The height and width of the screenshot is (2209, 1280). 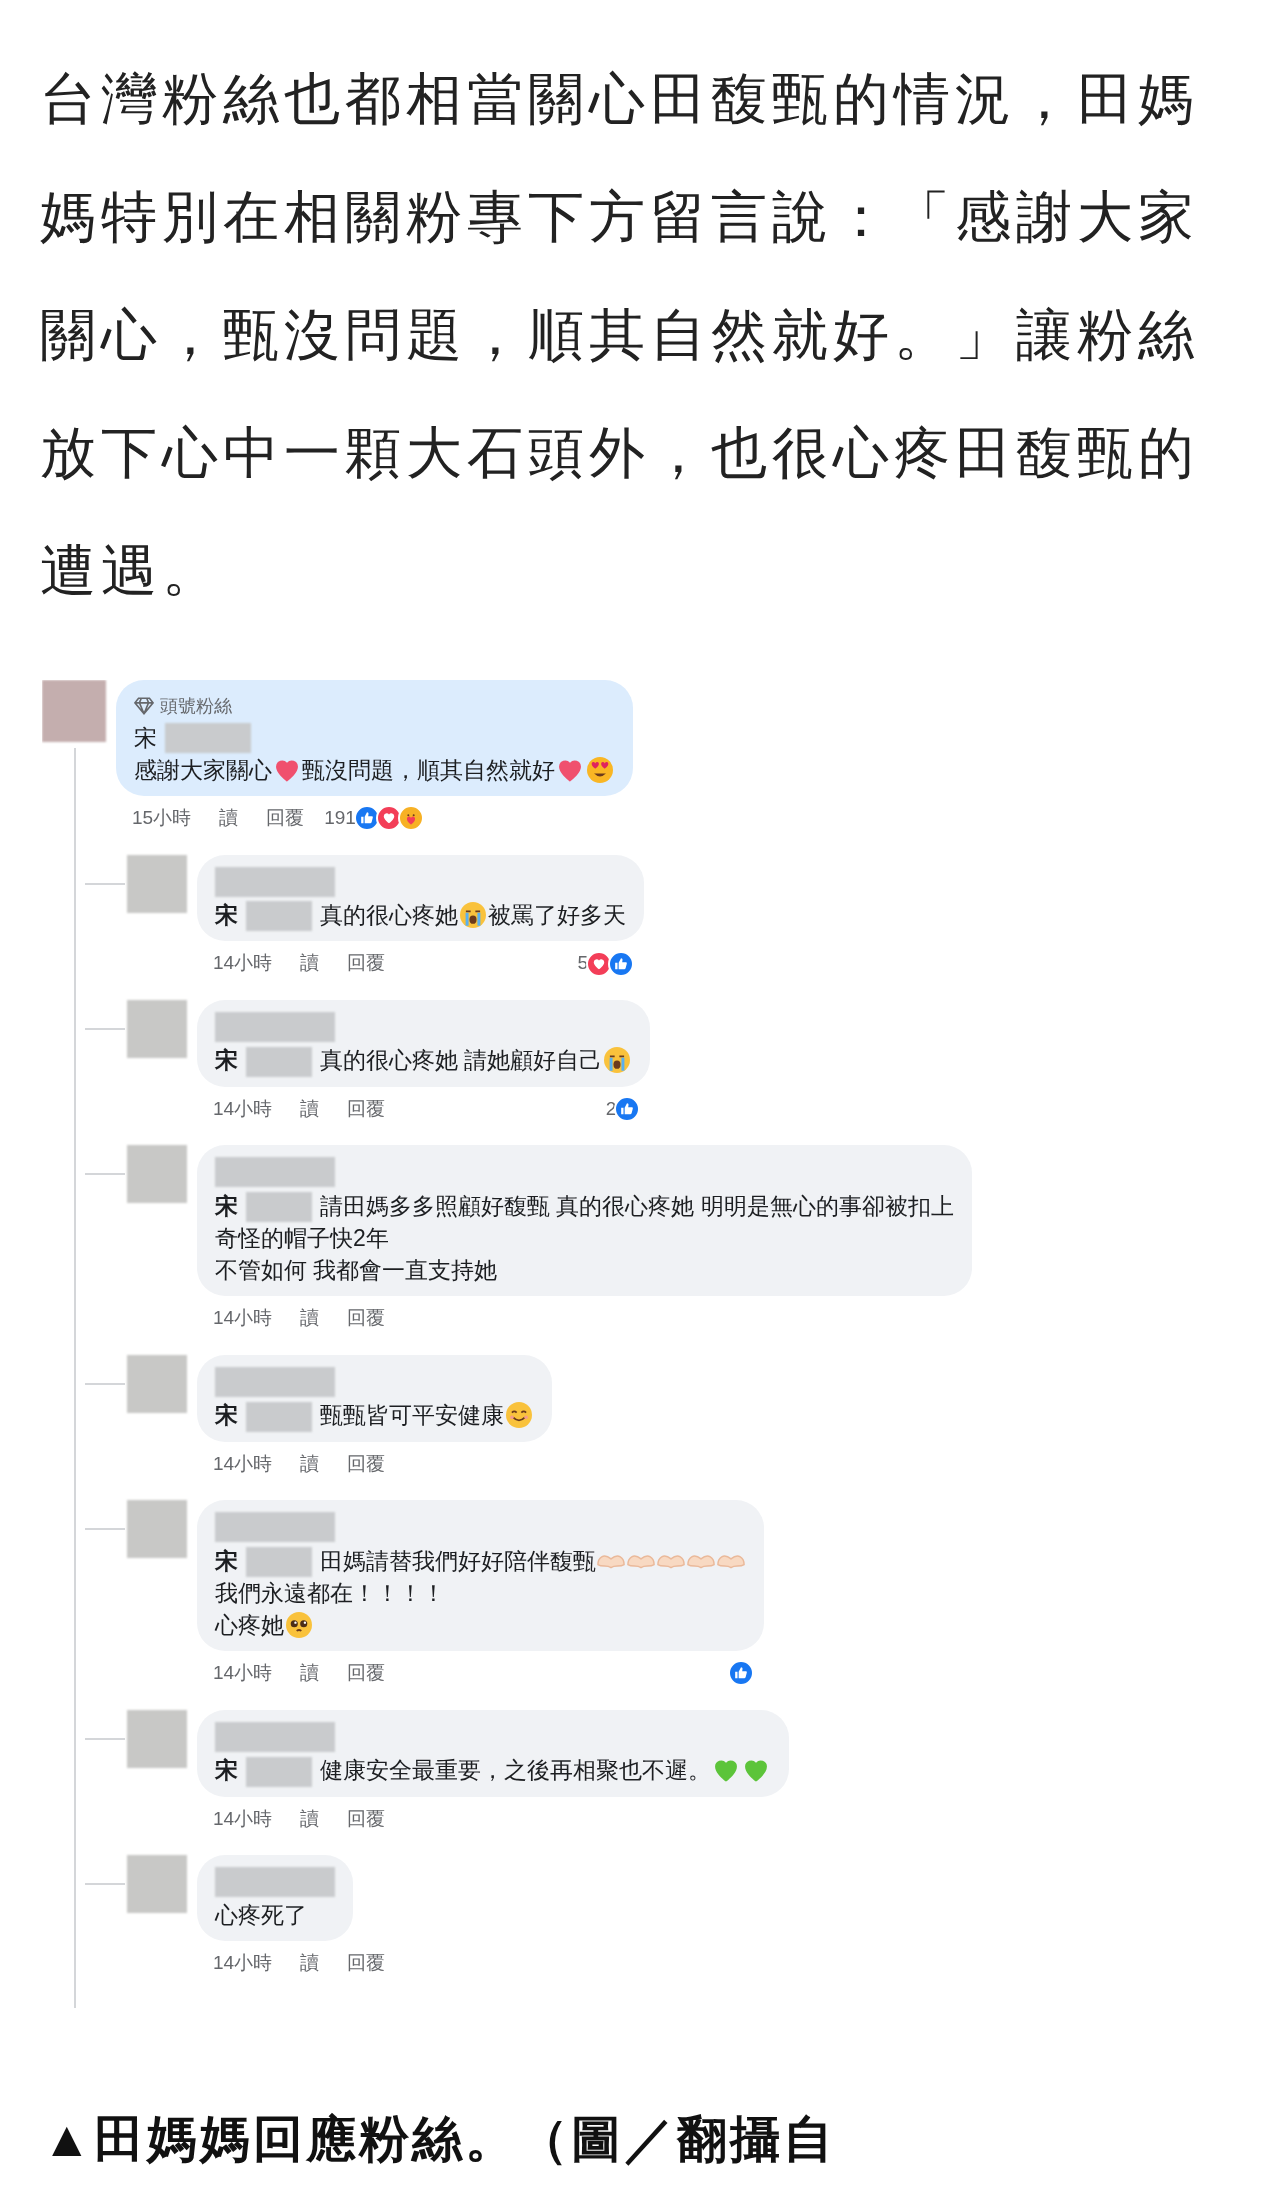 I want to click on comment-text: 真的很心疼她, so click(x=389, y=915).